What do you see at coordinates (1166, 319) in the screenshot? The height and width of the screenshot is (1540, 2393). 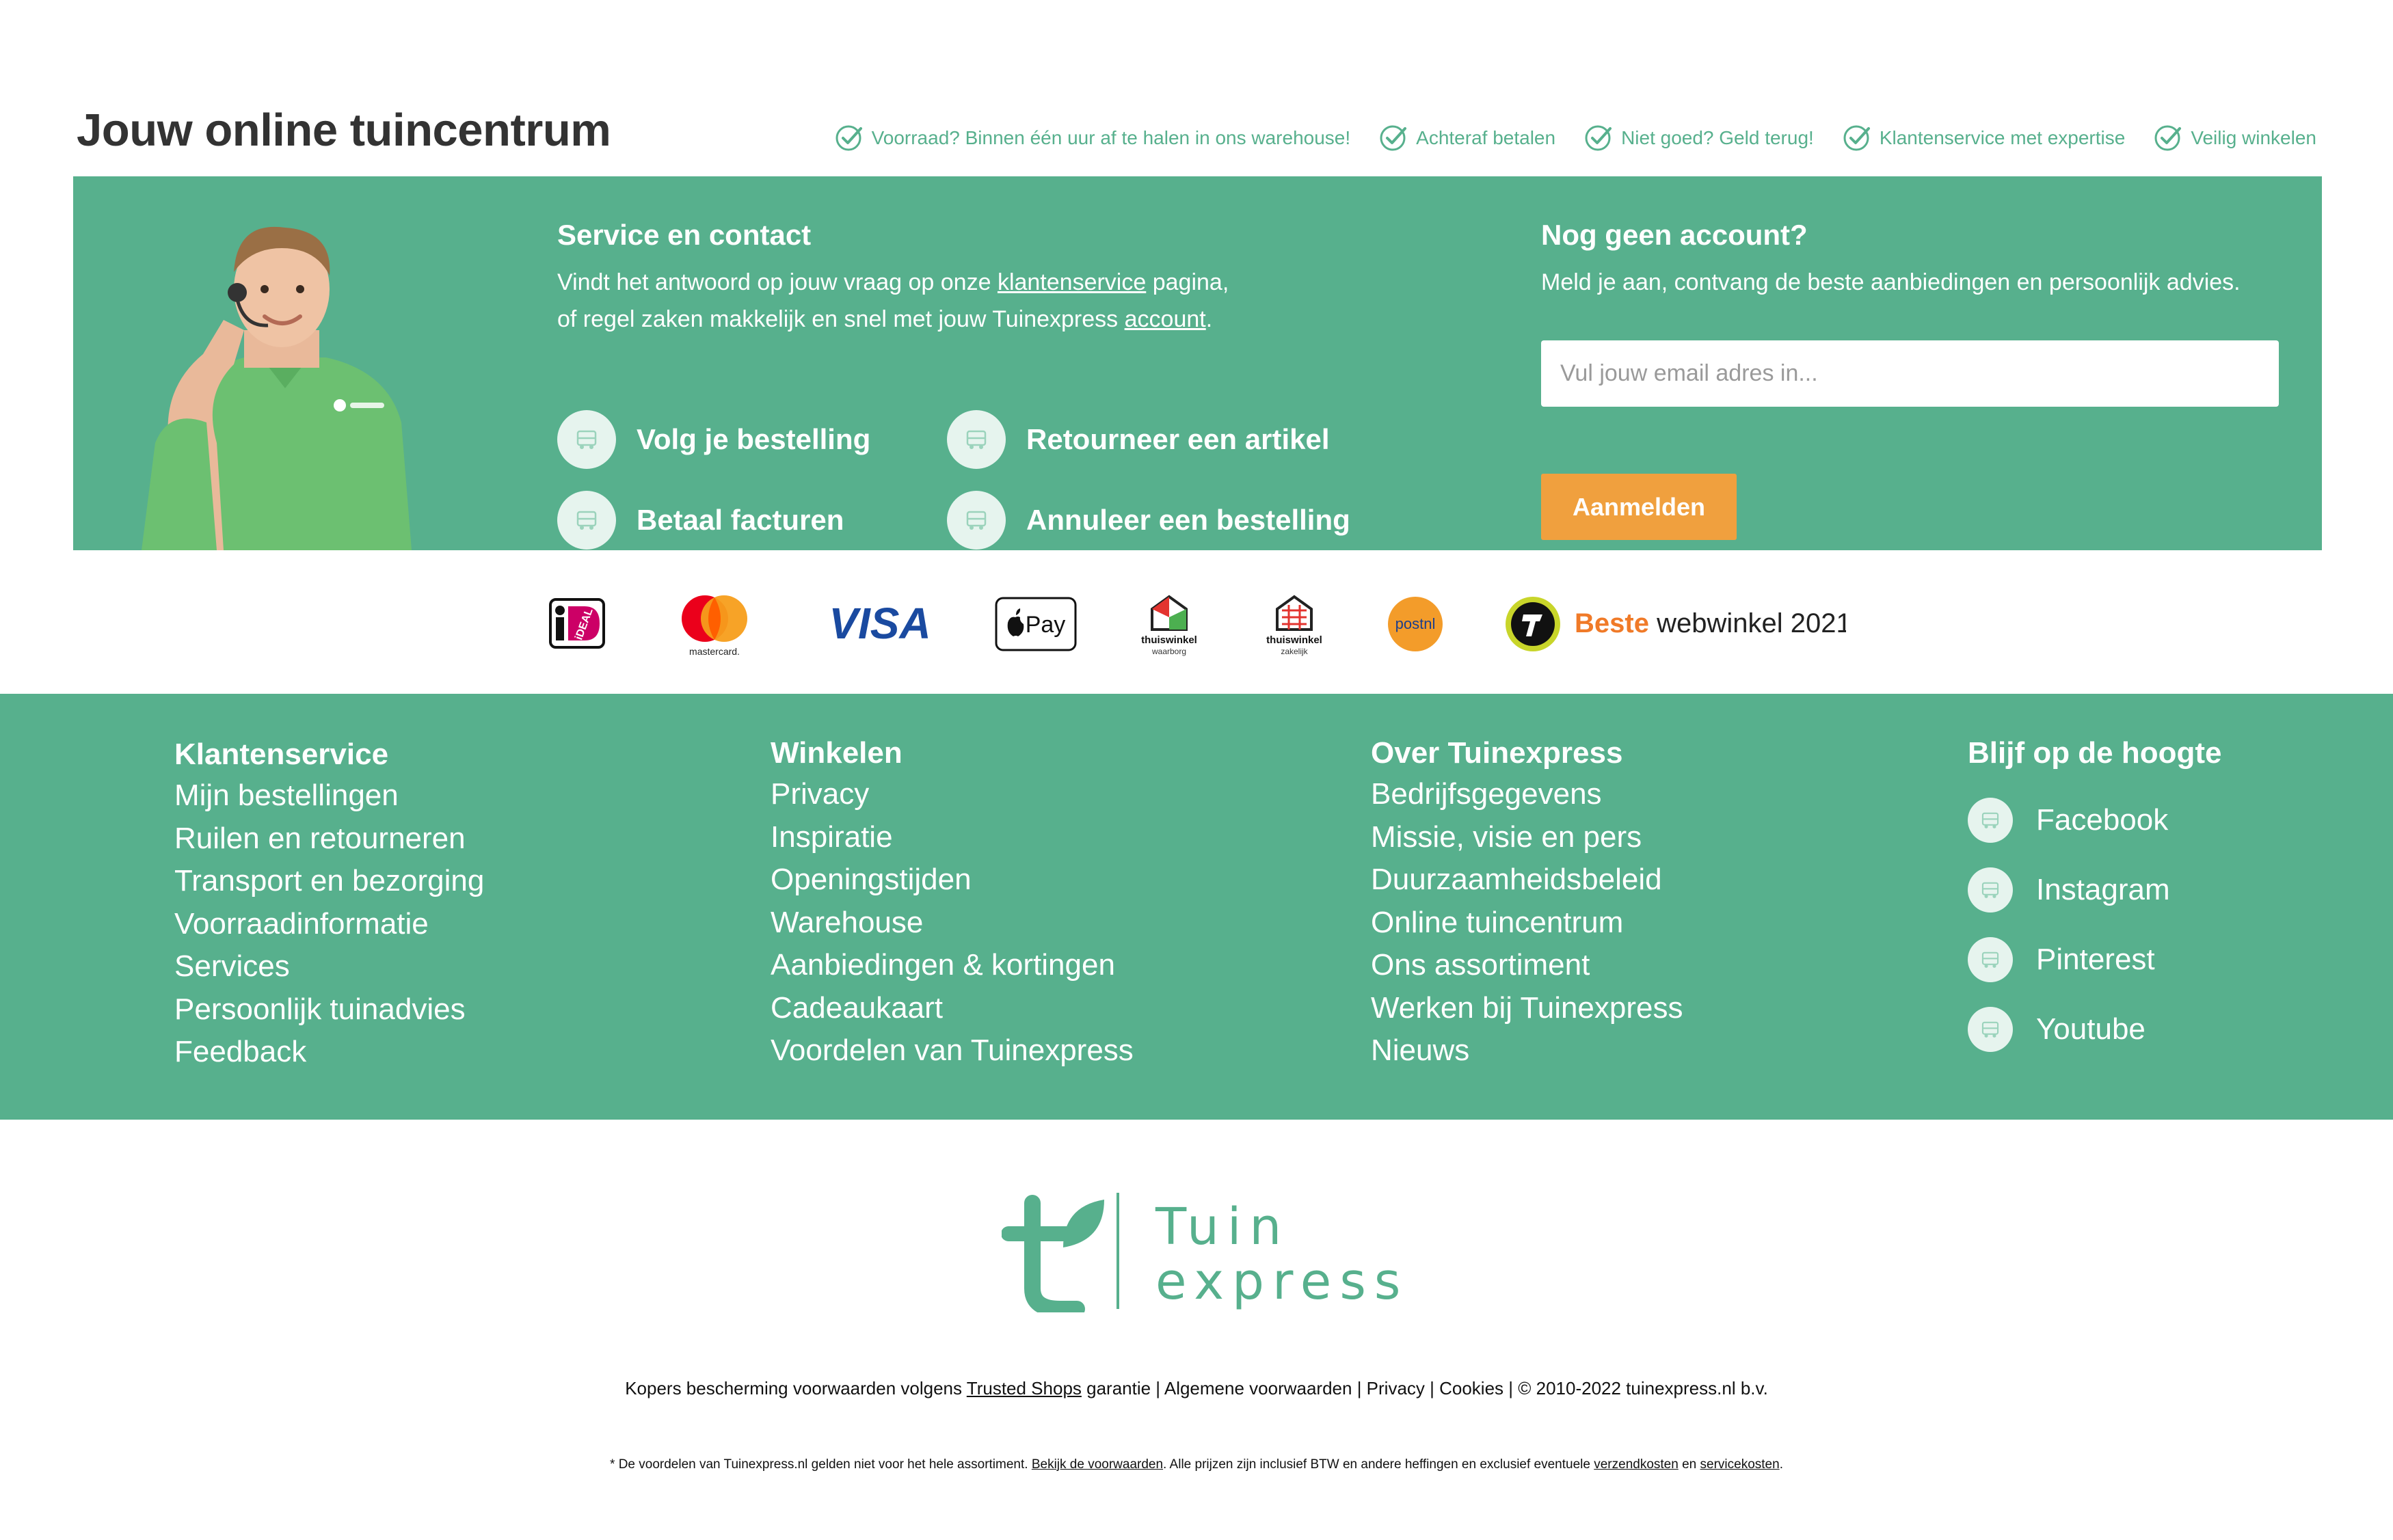 I see `account-link: account` at bounding box center [1166, 319].